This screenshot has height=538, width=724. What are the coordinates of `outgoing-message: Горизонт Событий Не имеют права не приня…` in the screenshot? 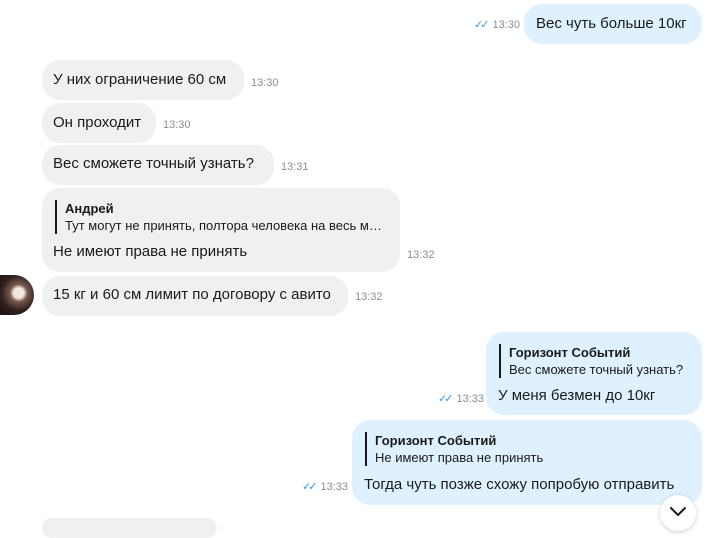 It's located at (527, 462).